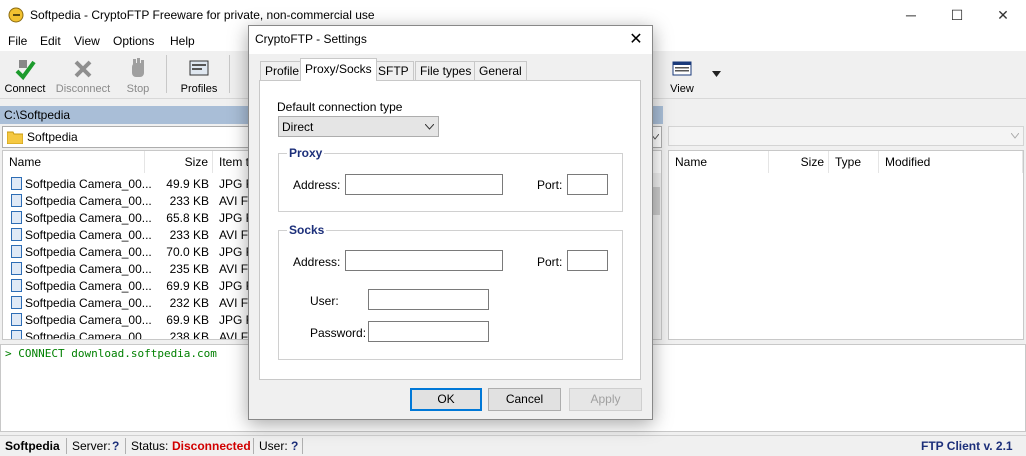  What do you see at coordinates (83, 74) in the screenshot?
I see `disconnect-button: Disconnect` at bounding box center [83, 74].